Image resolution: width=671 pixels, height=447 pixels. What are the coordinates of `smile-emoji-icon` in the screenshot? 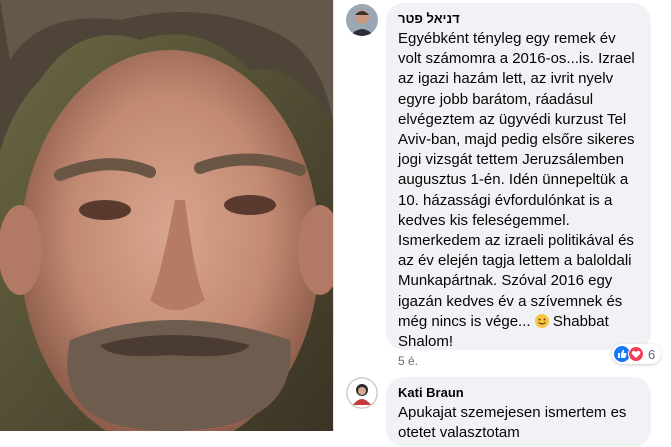 It's located at (541, 320).